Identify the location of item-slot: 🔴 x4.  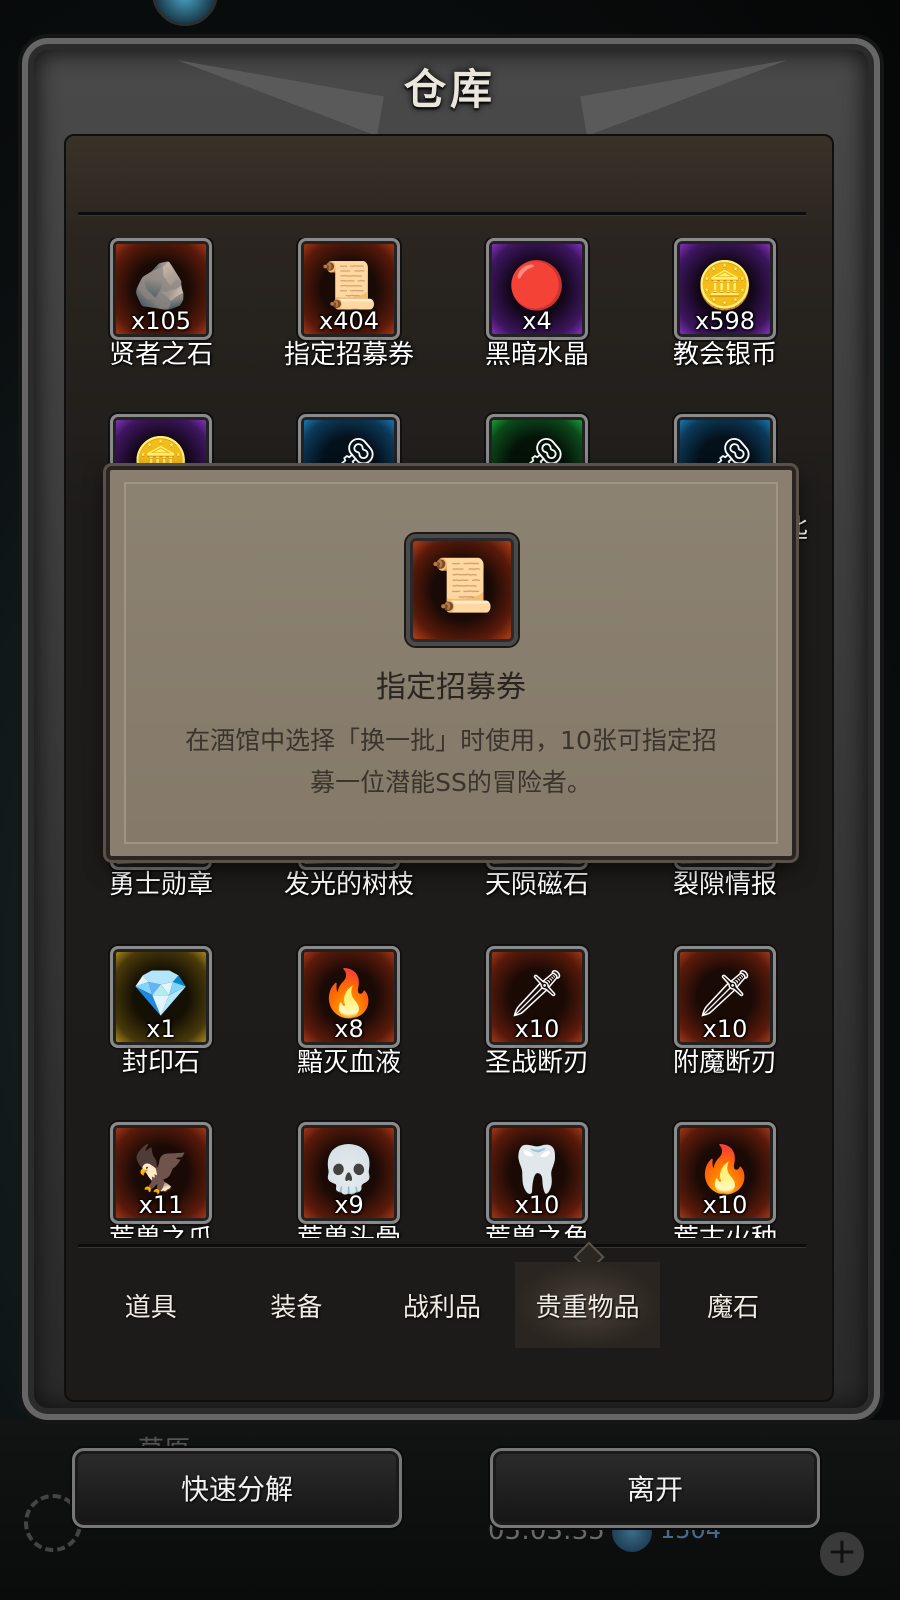
(537, 289).